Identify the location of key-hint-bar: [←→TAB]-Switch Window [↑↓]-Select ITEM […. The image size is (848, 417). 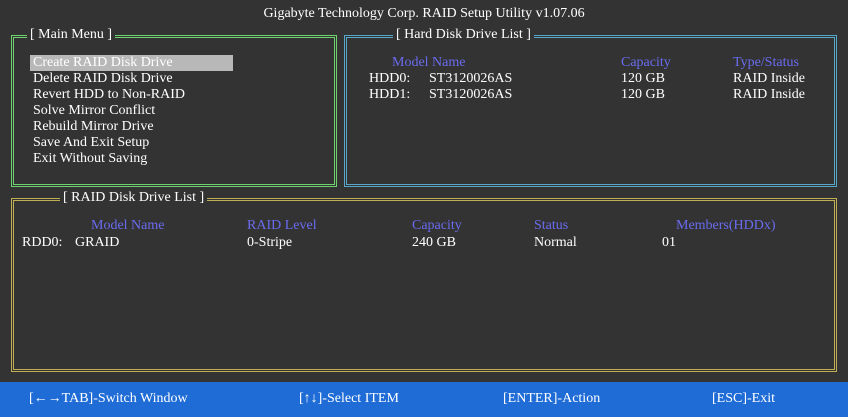
(424, 399).